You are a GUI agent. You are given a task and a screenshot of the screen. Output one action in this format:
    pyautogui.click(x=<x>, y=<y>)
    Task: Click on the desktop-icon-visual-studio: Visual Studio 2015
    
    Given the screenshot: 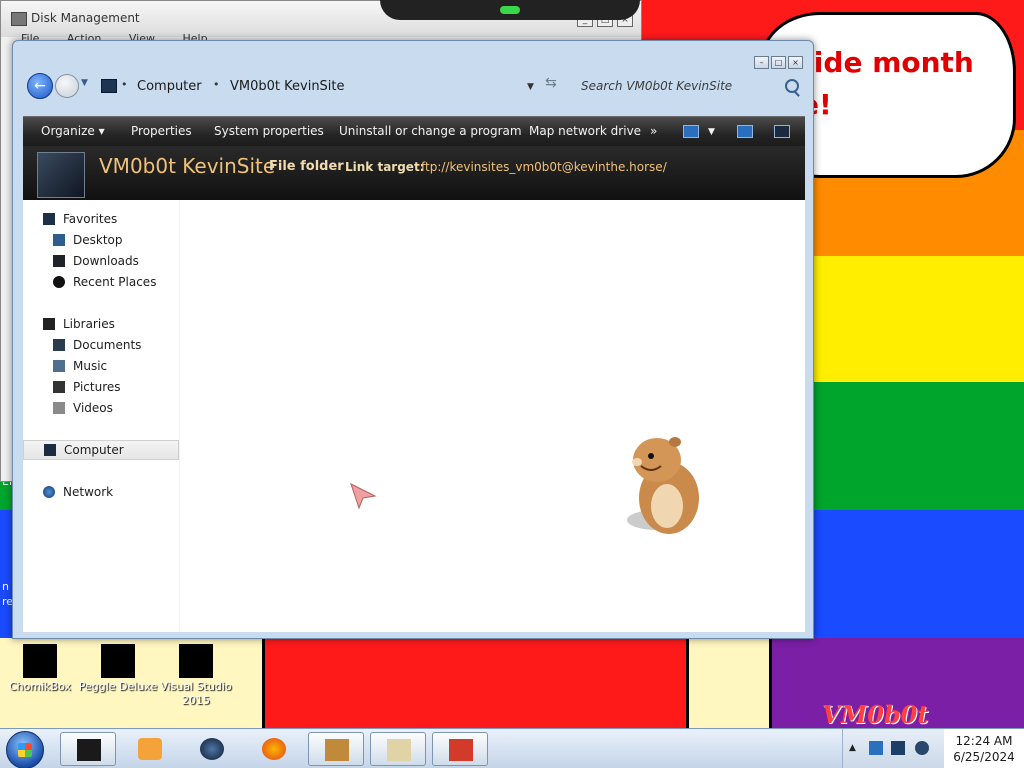 What is the action you would take?
    pyautogui.click(x=196, y=674)
    